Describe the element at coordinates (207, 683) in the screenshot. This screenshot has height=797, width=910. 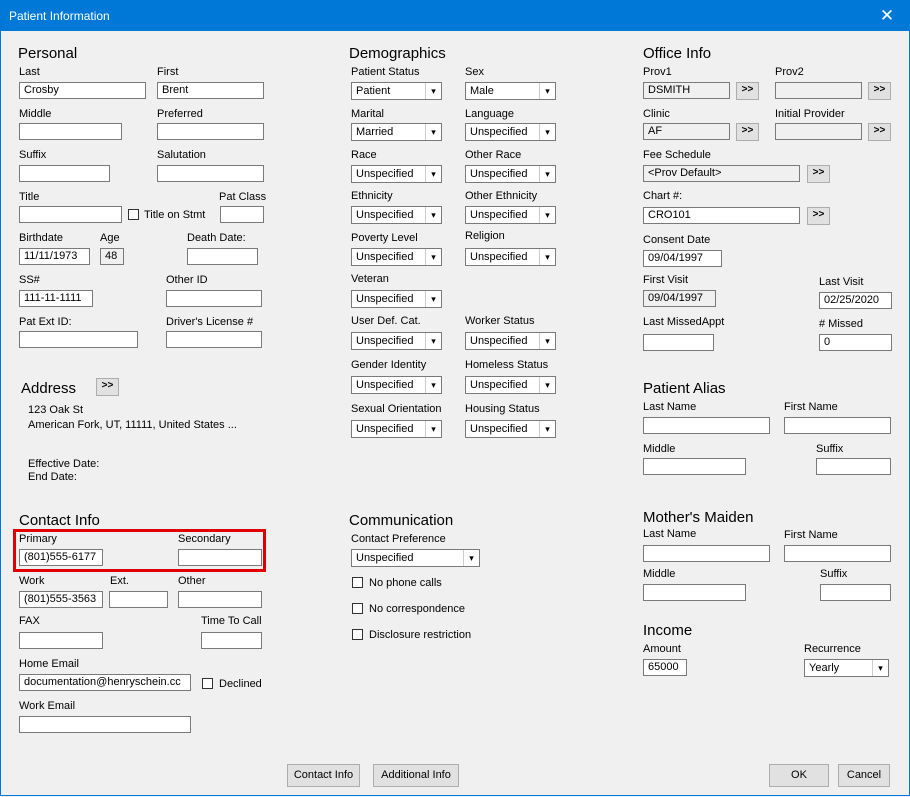
I see `declined-checkbox` at that location.